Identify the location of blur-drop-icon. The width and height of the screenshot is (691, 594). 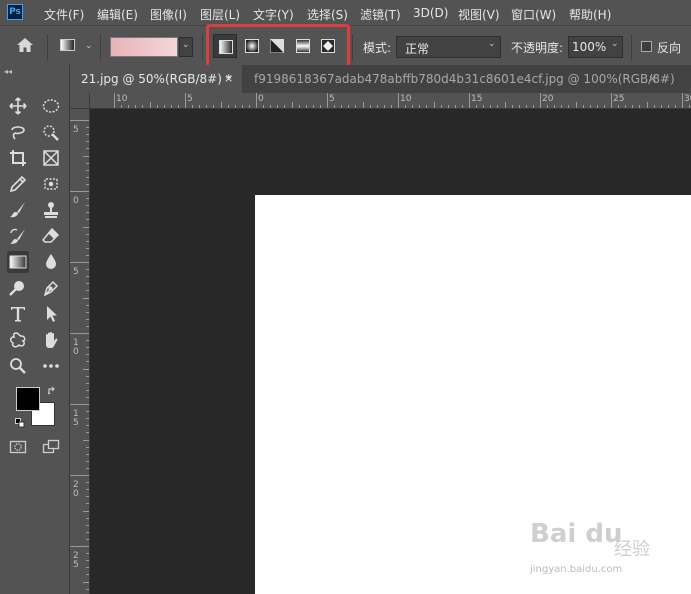
(51, 261).